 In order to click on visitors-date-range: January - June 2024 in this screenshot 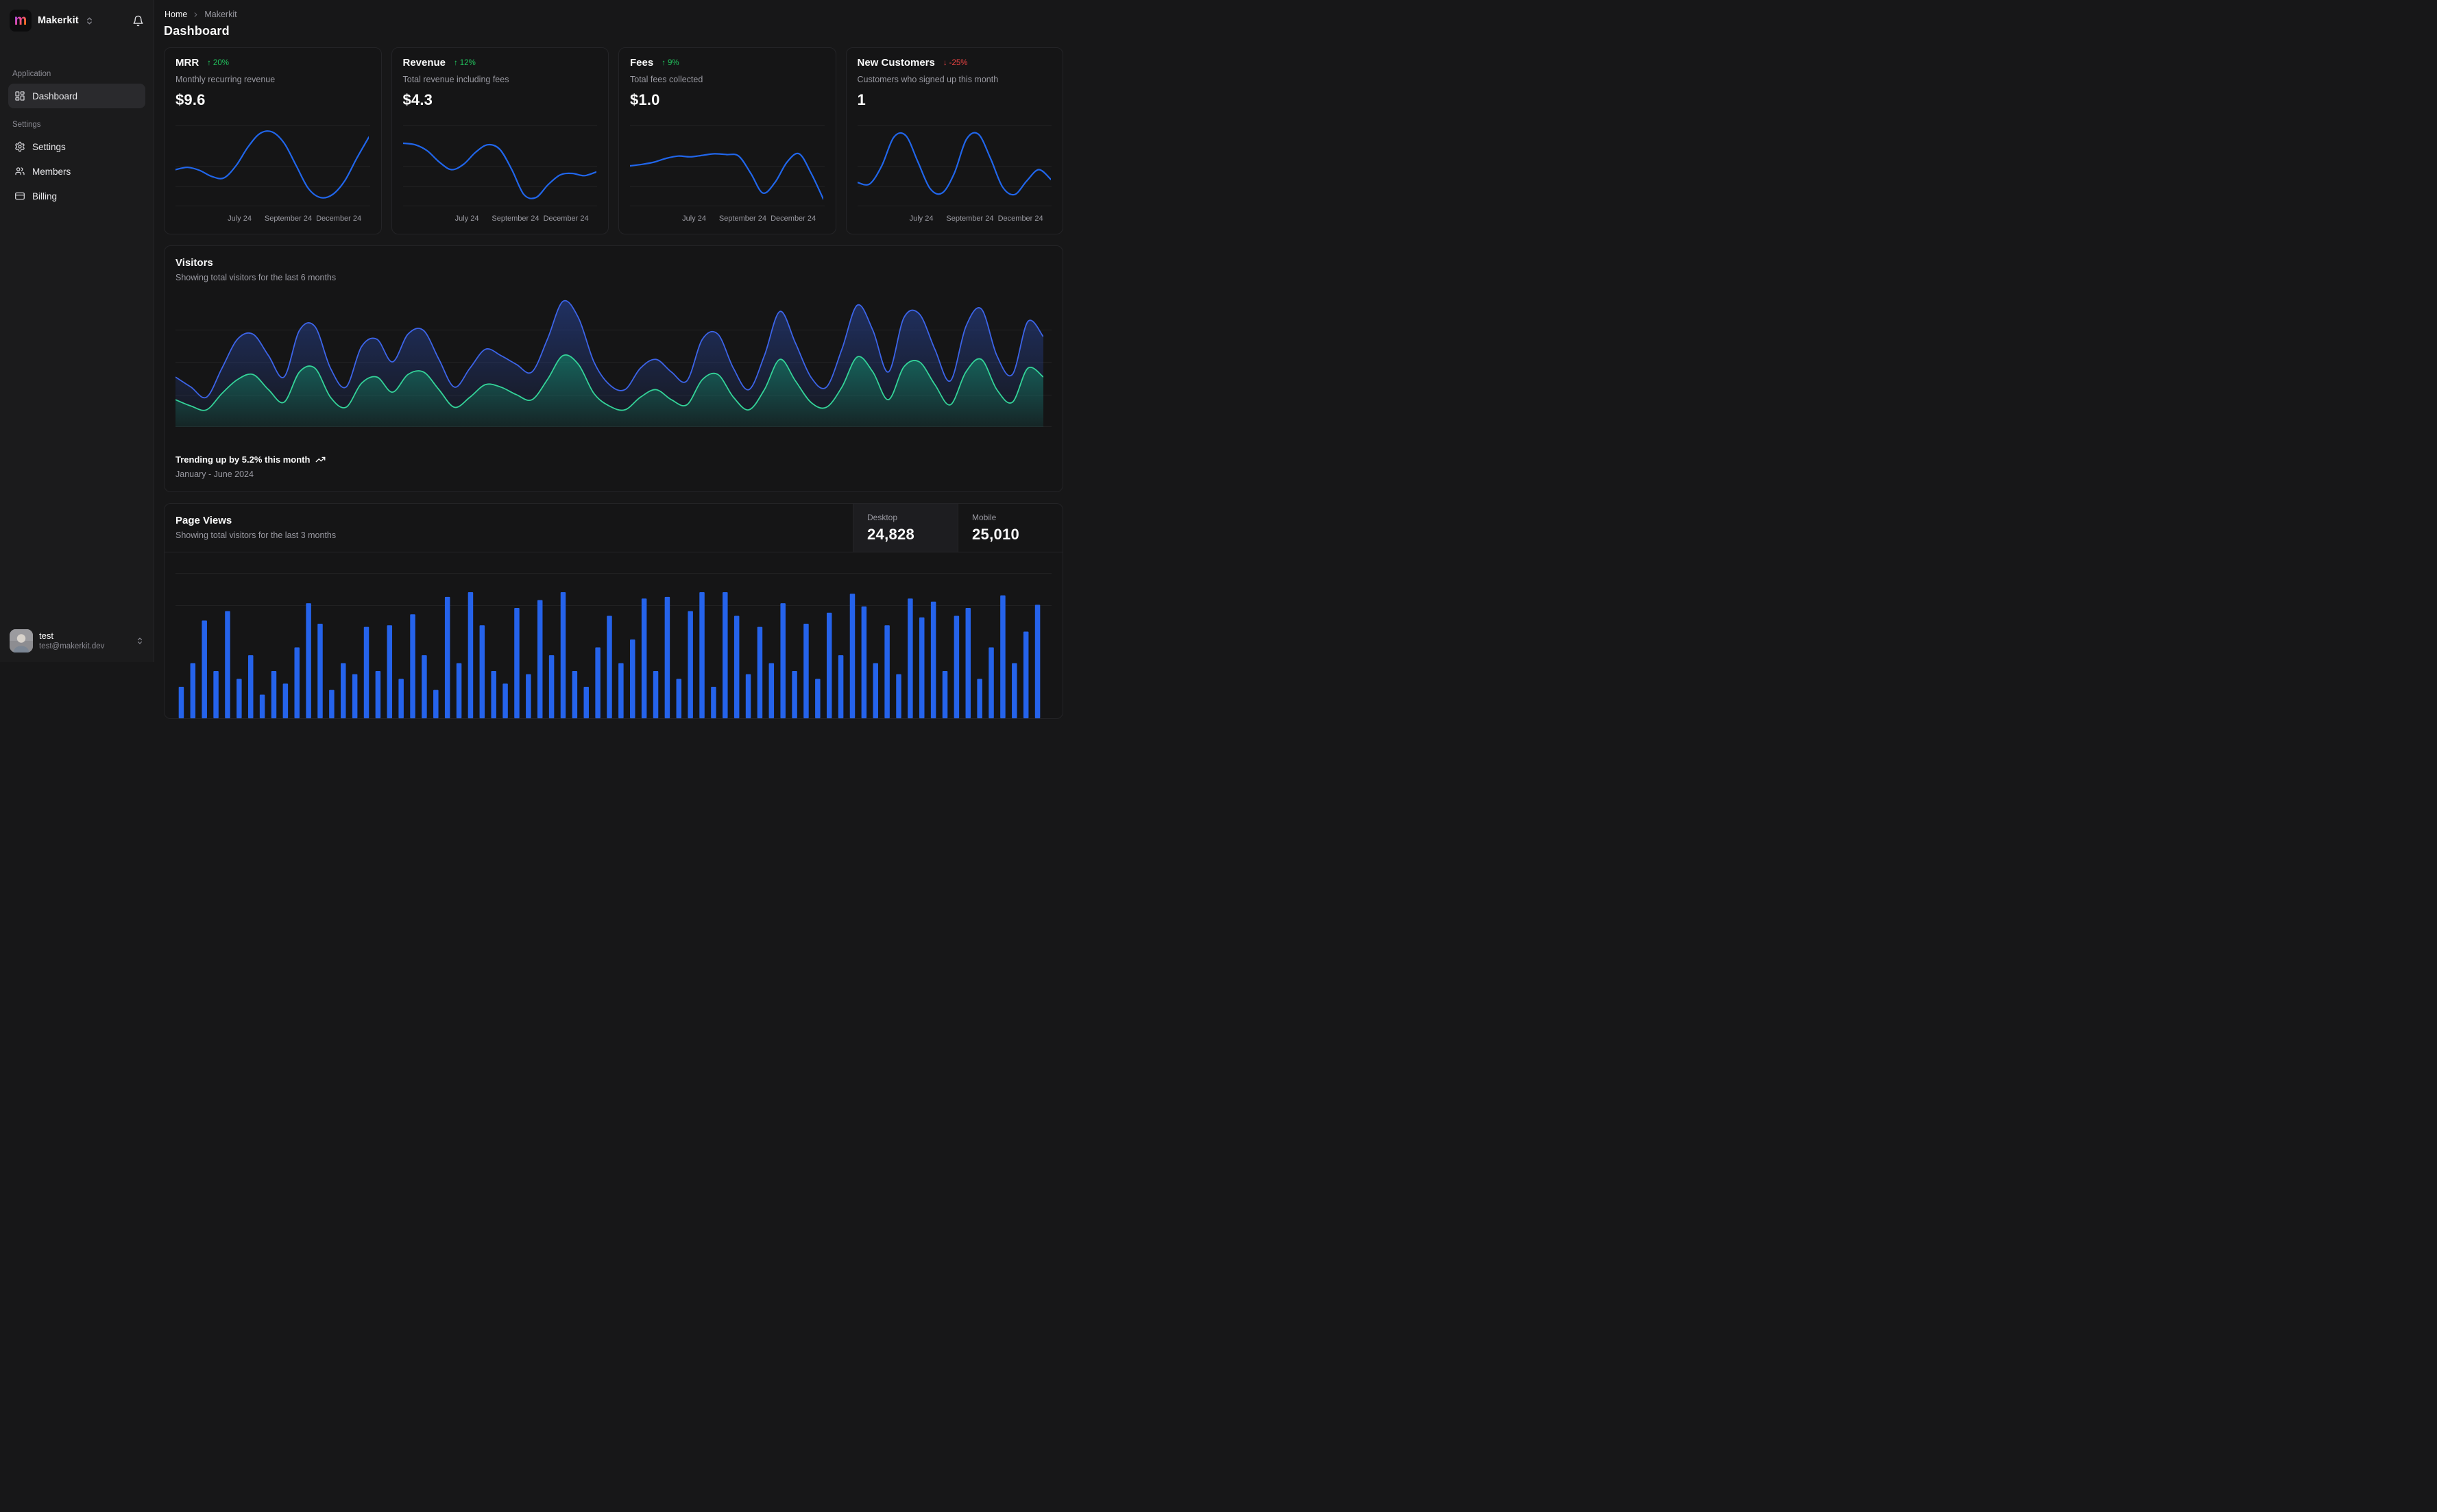, I will do `click(214, 475)`.